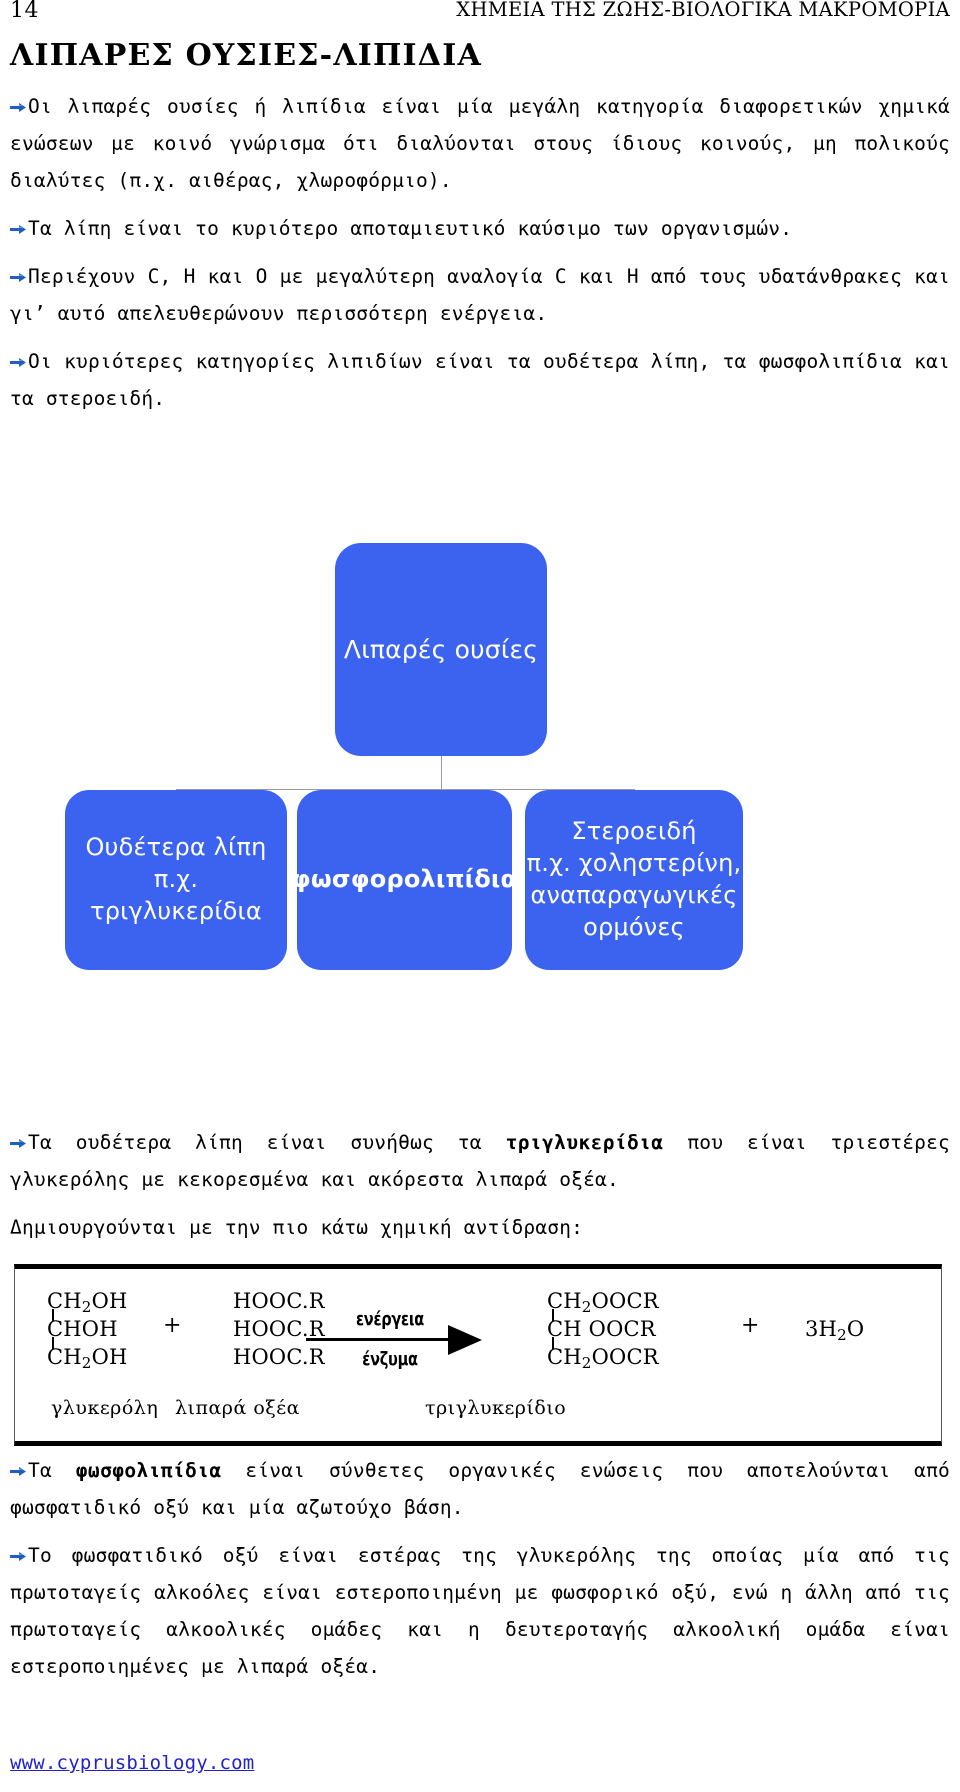 Image resolution: width=960 pixels, height=1792 pixels. I want to click on page-header: 14 ΧΗΜΕΙΑ ΤΗΣ ΖΩΗΣ-ΒΙΟΛΟΓΙΚΑ ΜΑΚΡΟΜΟΡΙΑ, so click(480, 17).